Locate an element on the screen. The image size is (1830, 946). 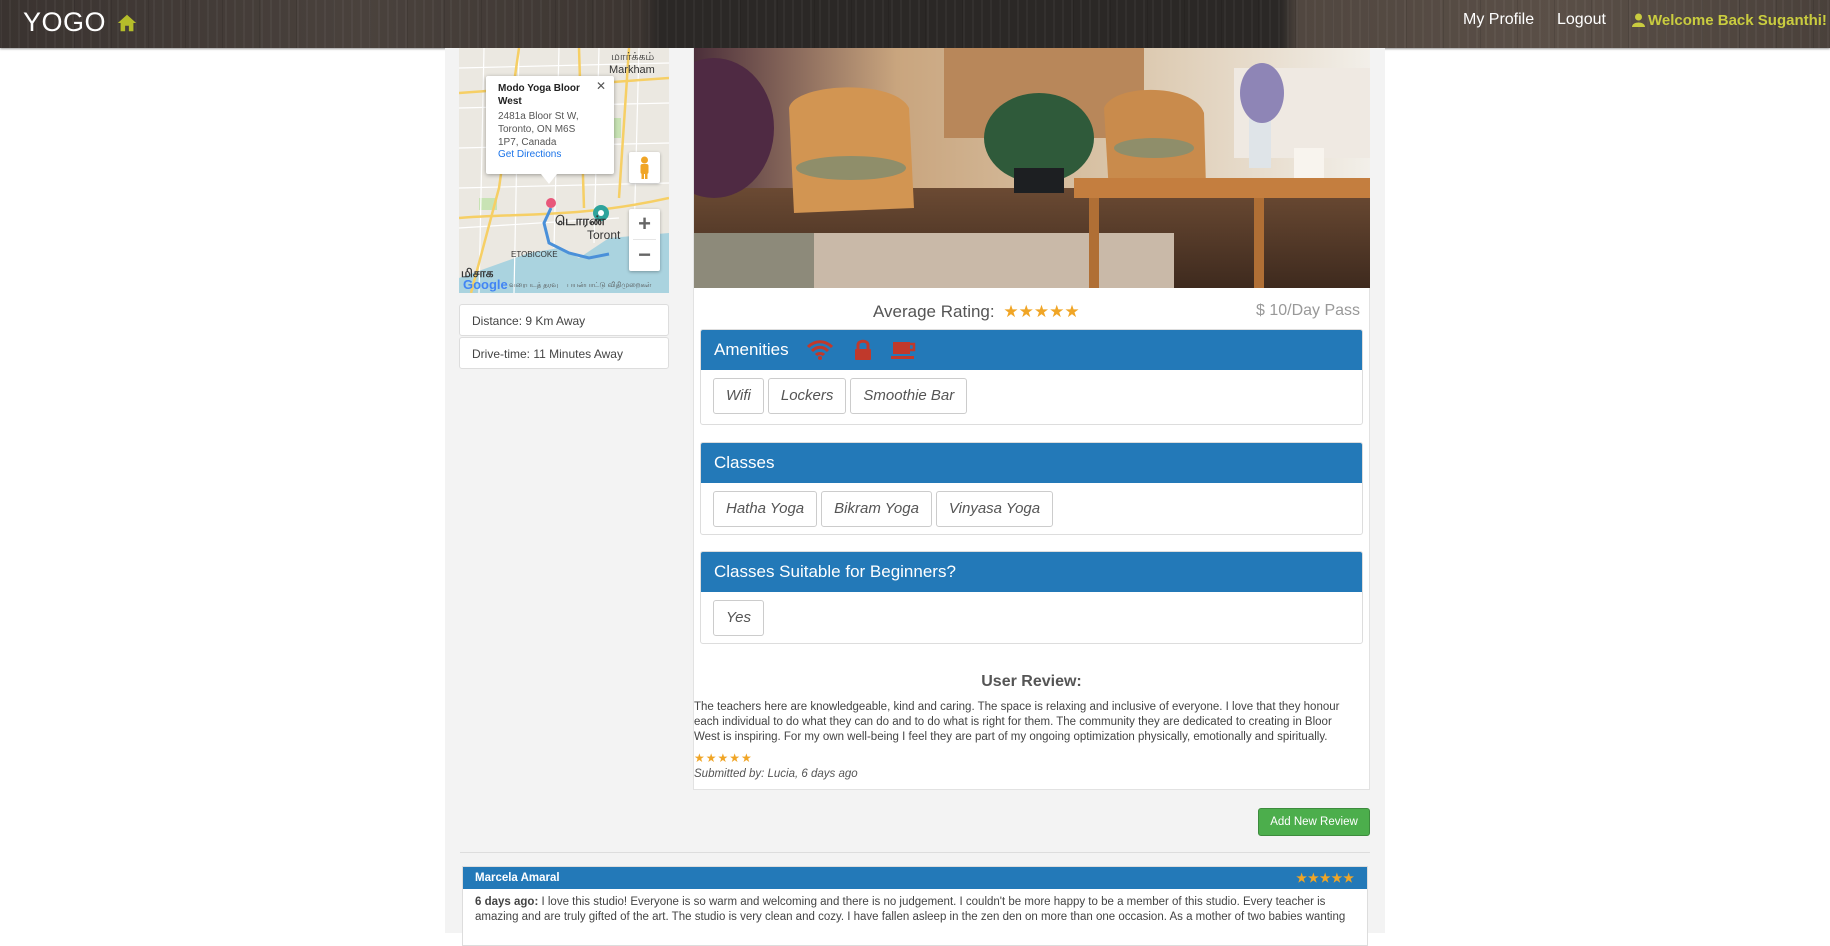
amenity-tag: Wifi is located at coordinates (738, 396).